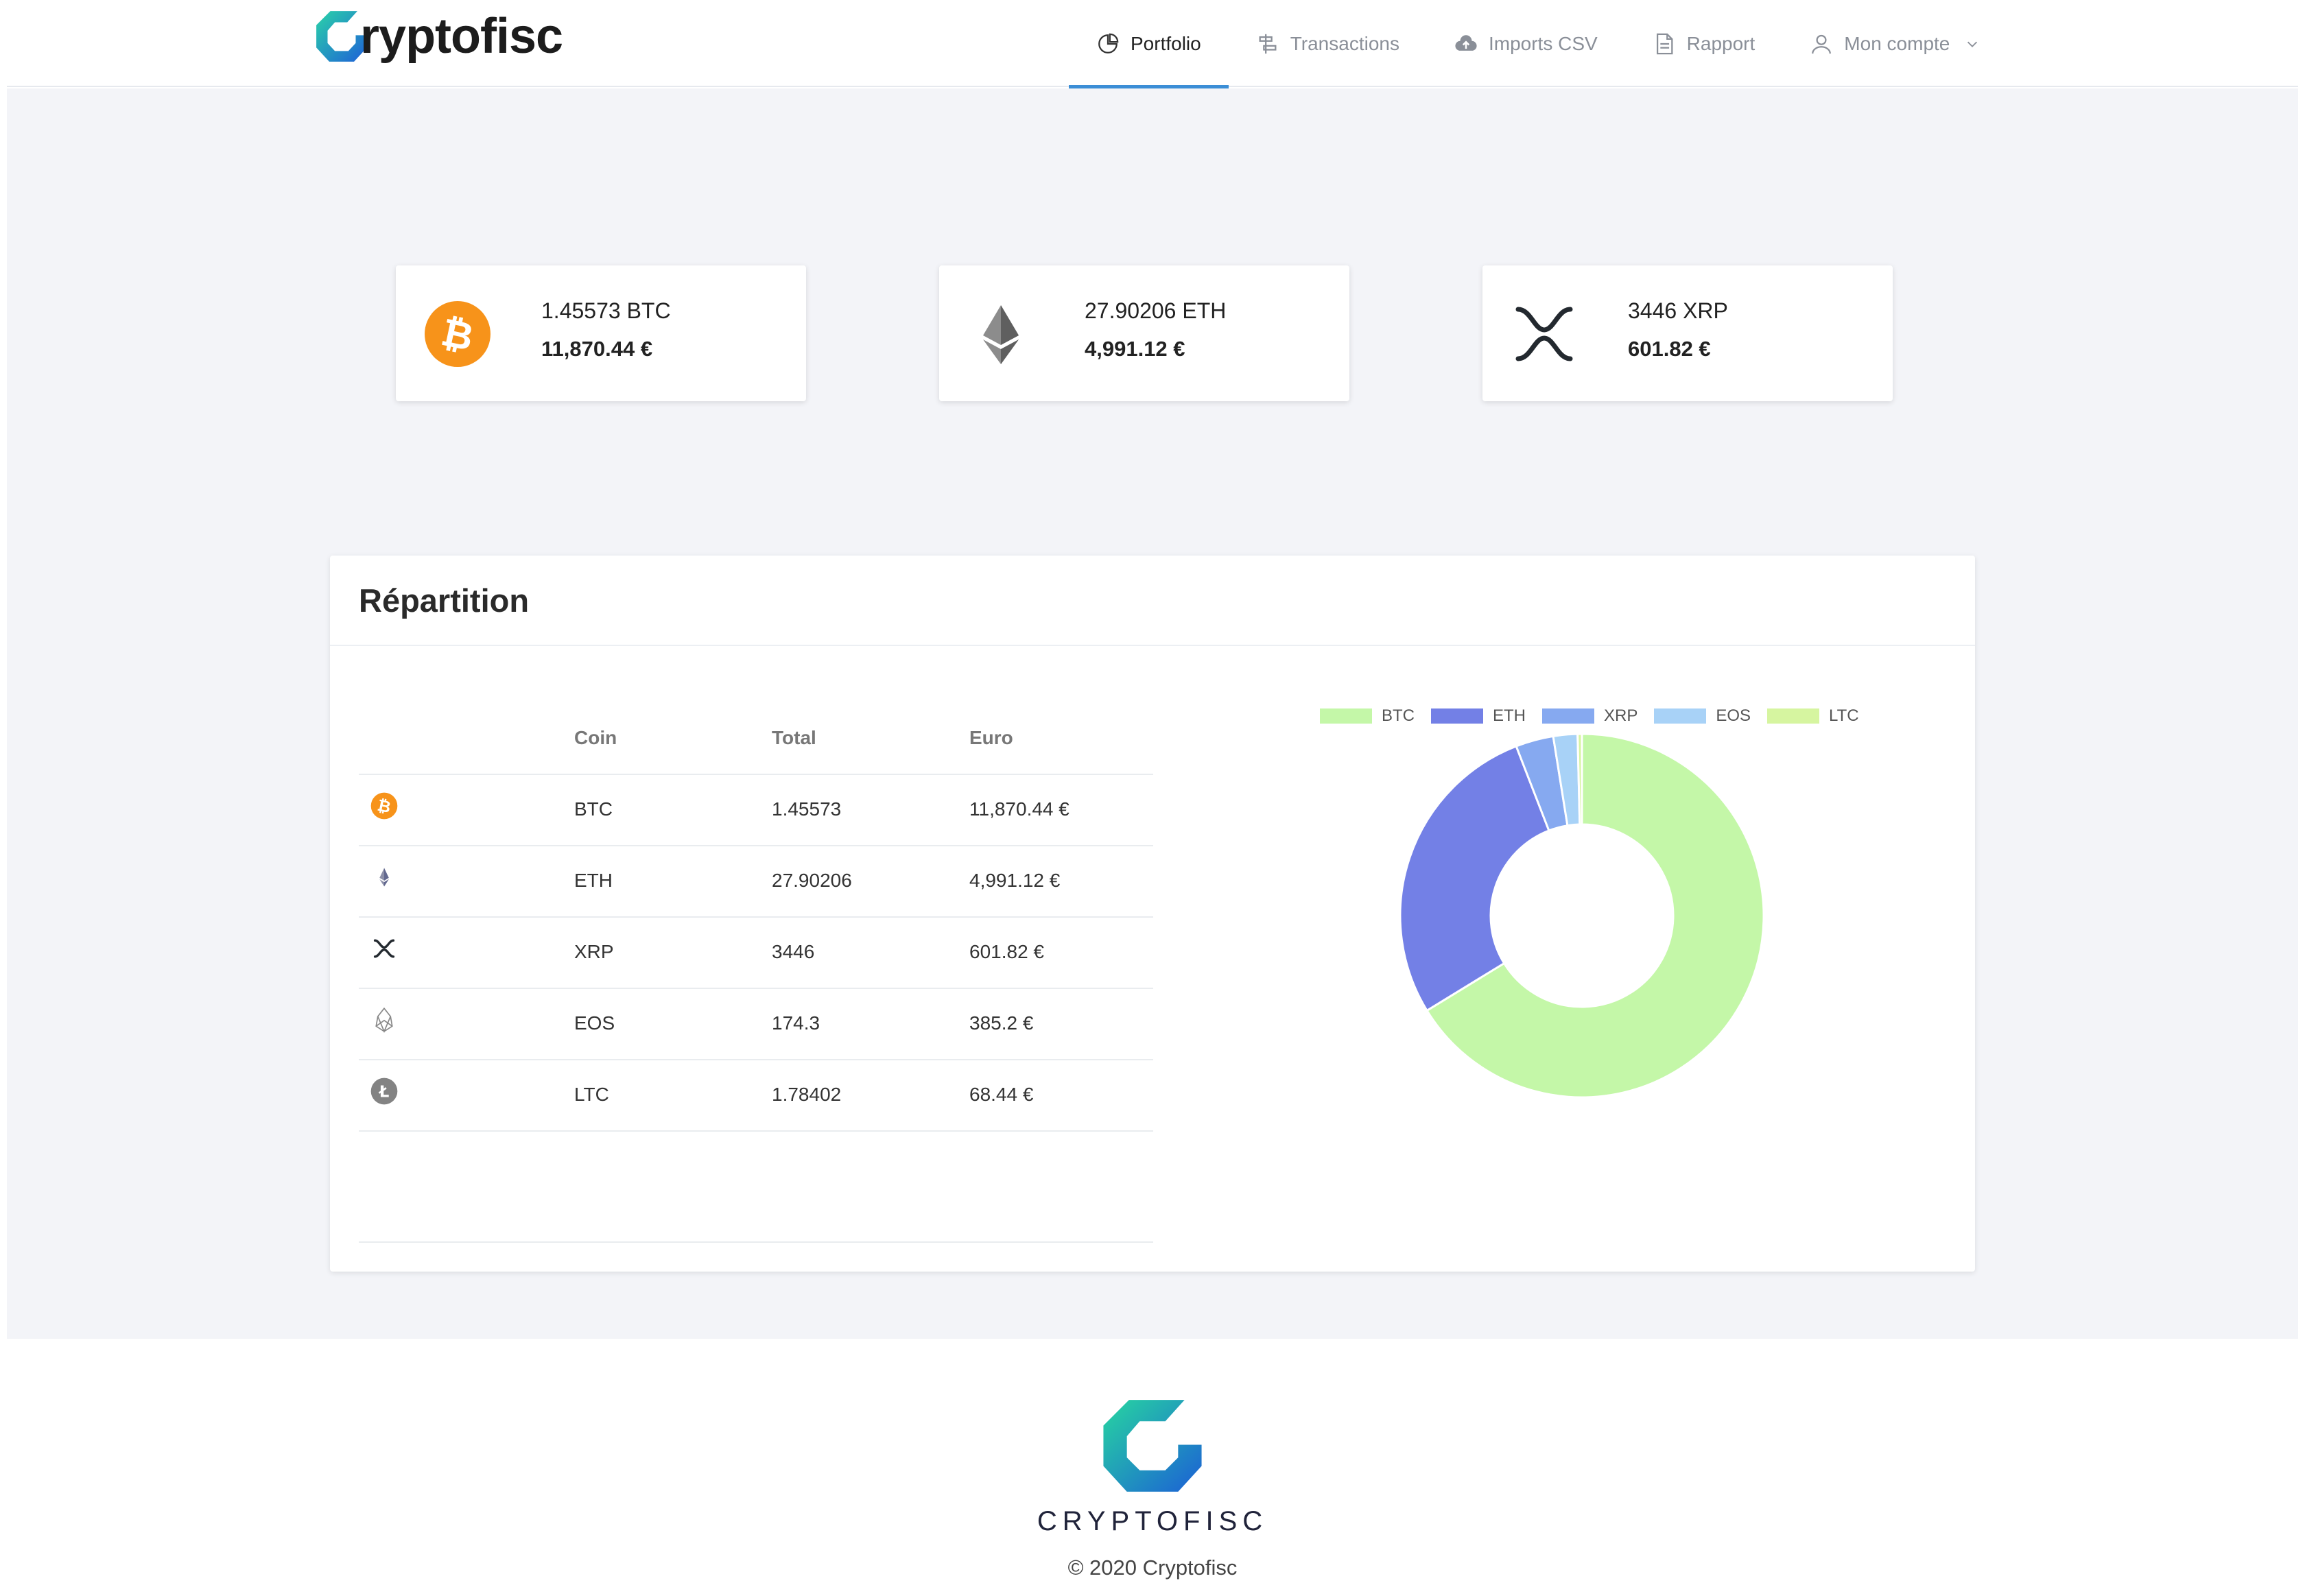 The height and width of the screenshot is (1596, 2305). What do you see at coordinates (1678, 310) in the screenshot?
I see `xrp-amount: 3446 XRP` at bounding box center [1678, 310].